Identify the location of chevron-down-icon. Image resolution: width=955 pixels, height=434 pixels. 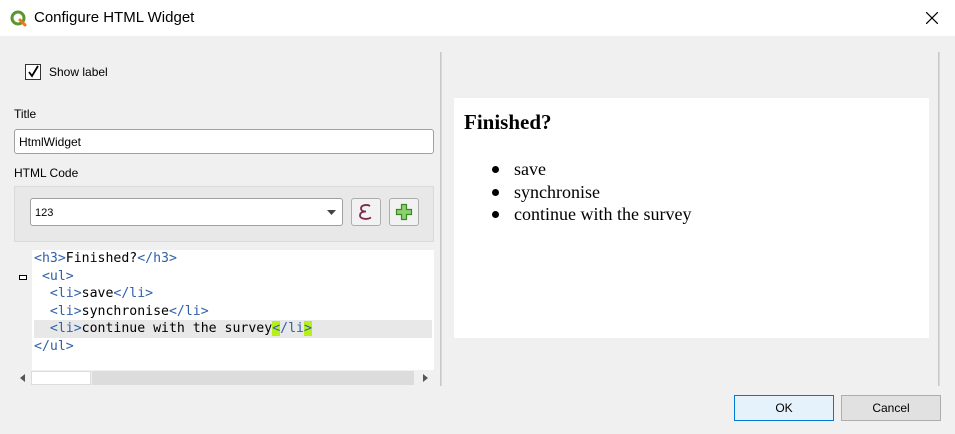
(331, 212).